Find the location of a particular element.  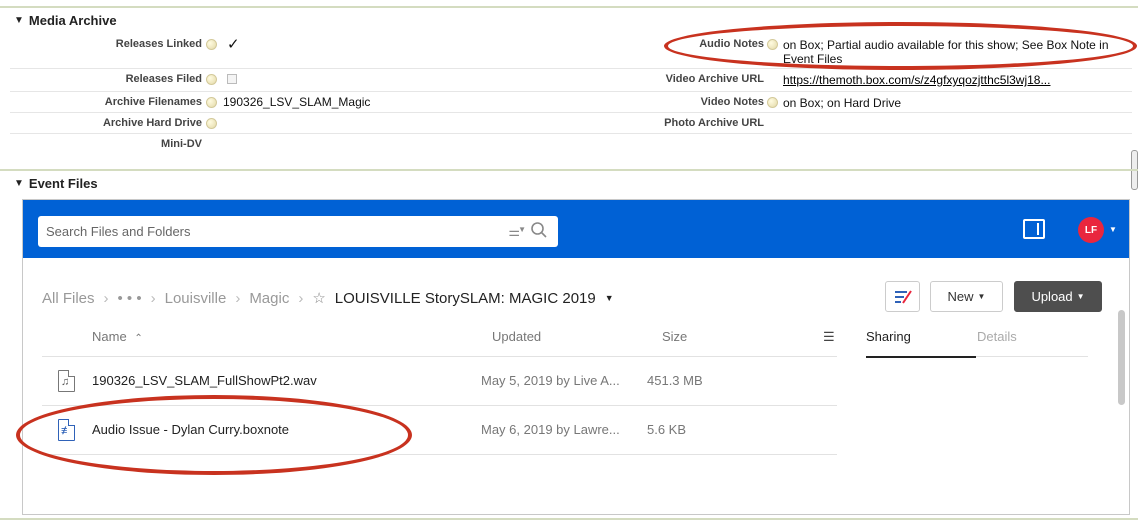

upload-button: Upload ▼ is located at coordinates (1058, 296).